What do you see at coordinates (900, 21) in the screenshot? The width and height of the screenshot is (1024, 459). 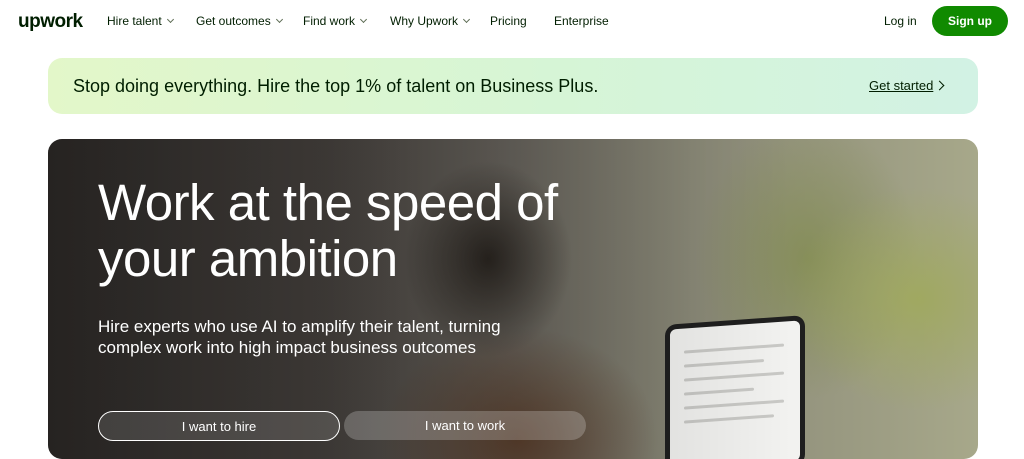 I see `login-link: Log in` at bounding box center [900, 21].